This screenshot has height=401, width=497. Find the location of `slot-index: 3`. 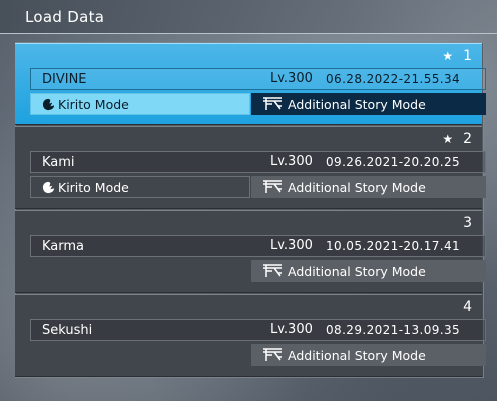

slot-index: 3 is located at coordinates (467, 223).